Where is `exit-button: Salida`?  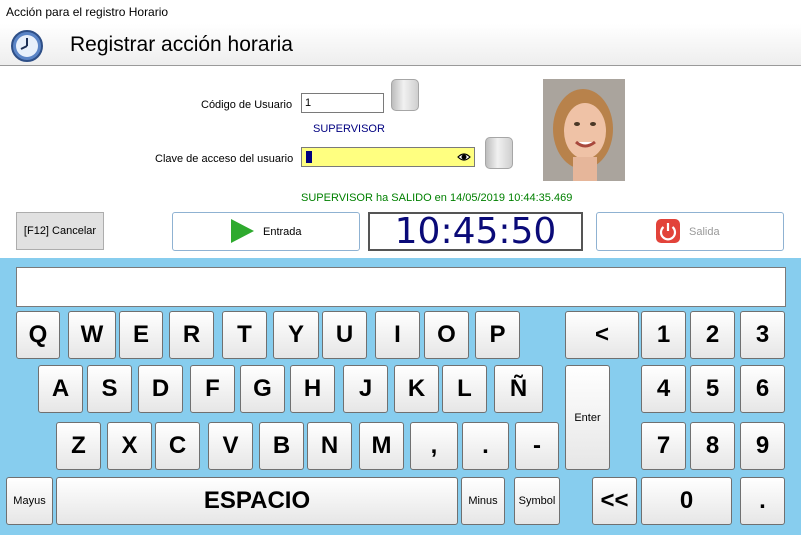 exit-button: Salida is located at coordinates (690, 231).